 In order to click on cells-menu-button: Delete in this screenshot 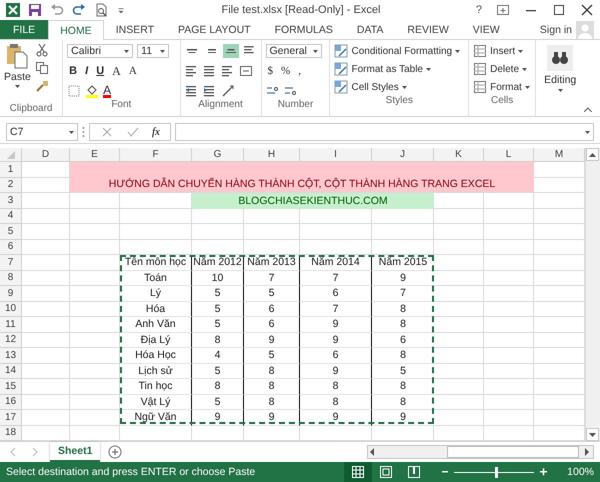, I will do `click(502, 69)`.